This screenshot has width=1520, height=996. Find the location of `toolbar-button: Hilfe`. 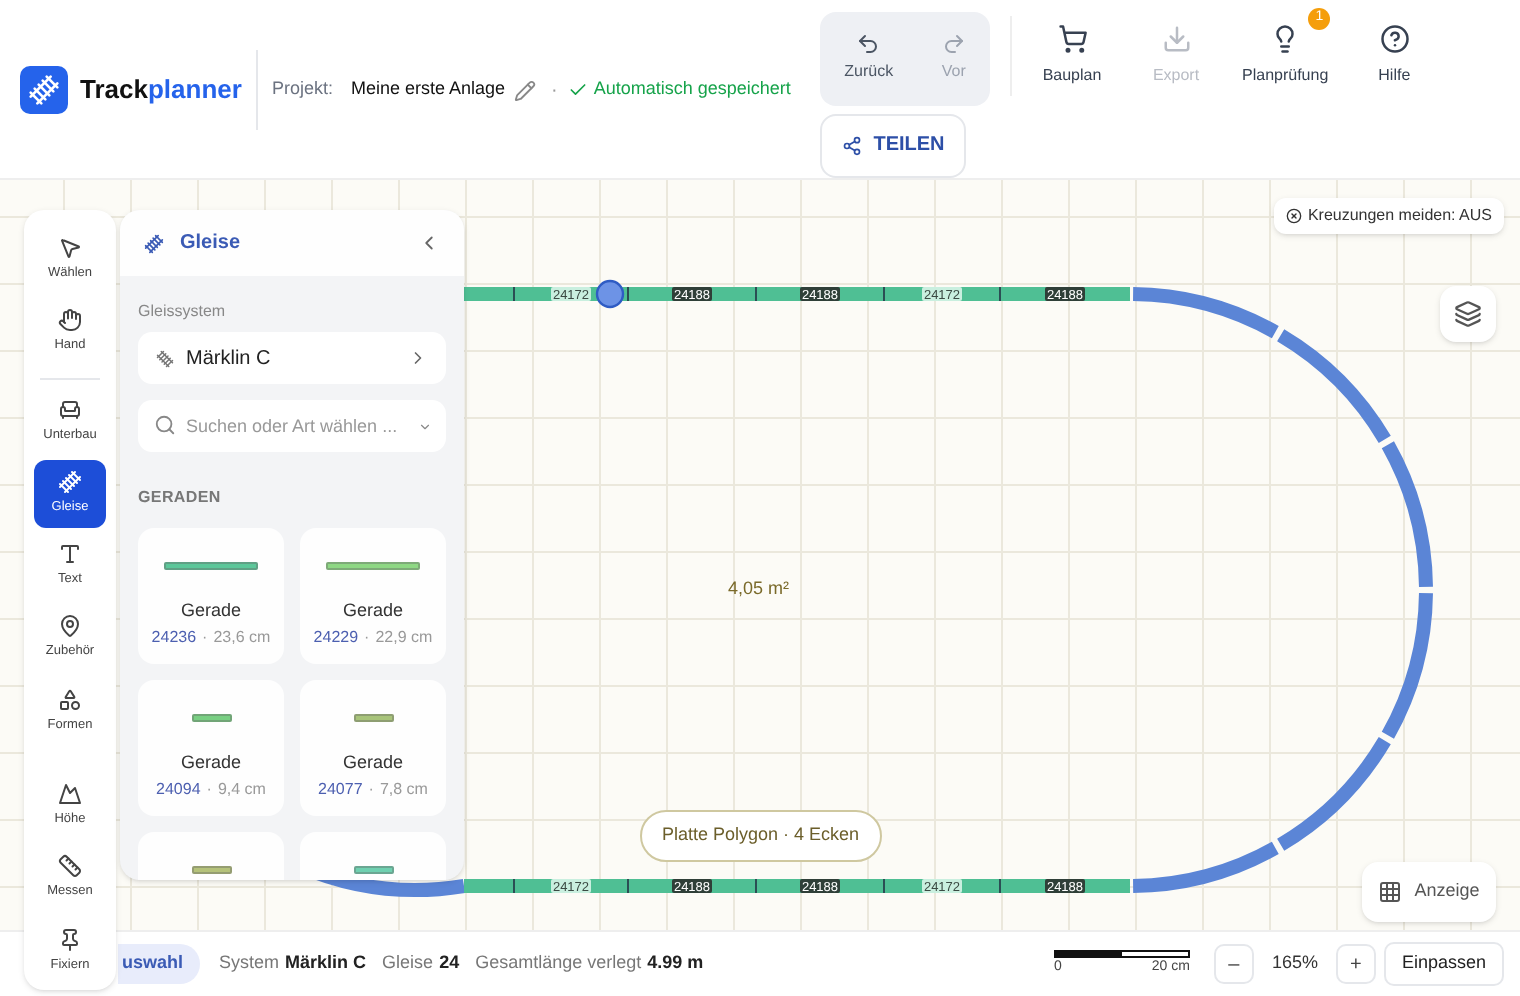

toolbar-button: Hilfe is located at coordinates (1394, 48).